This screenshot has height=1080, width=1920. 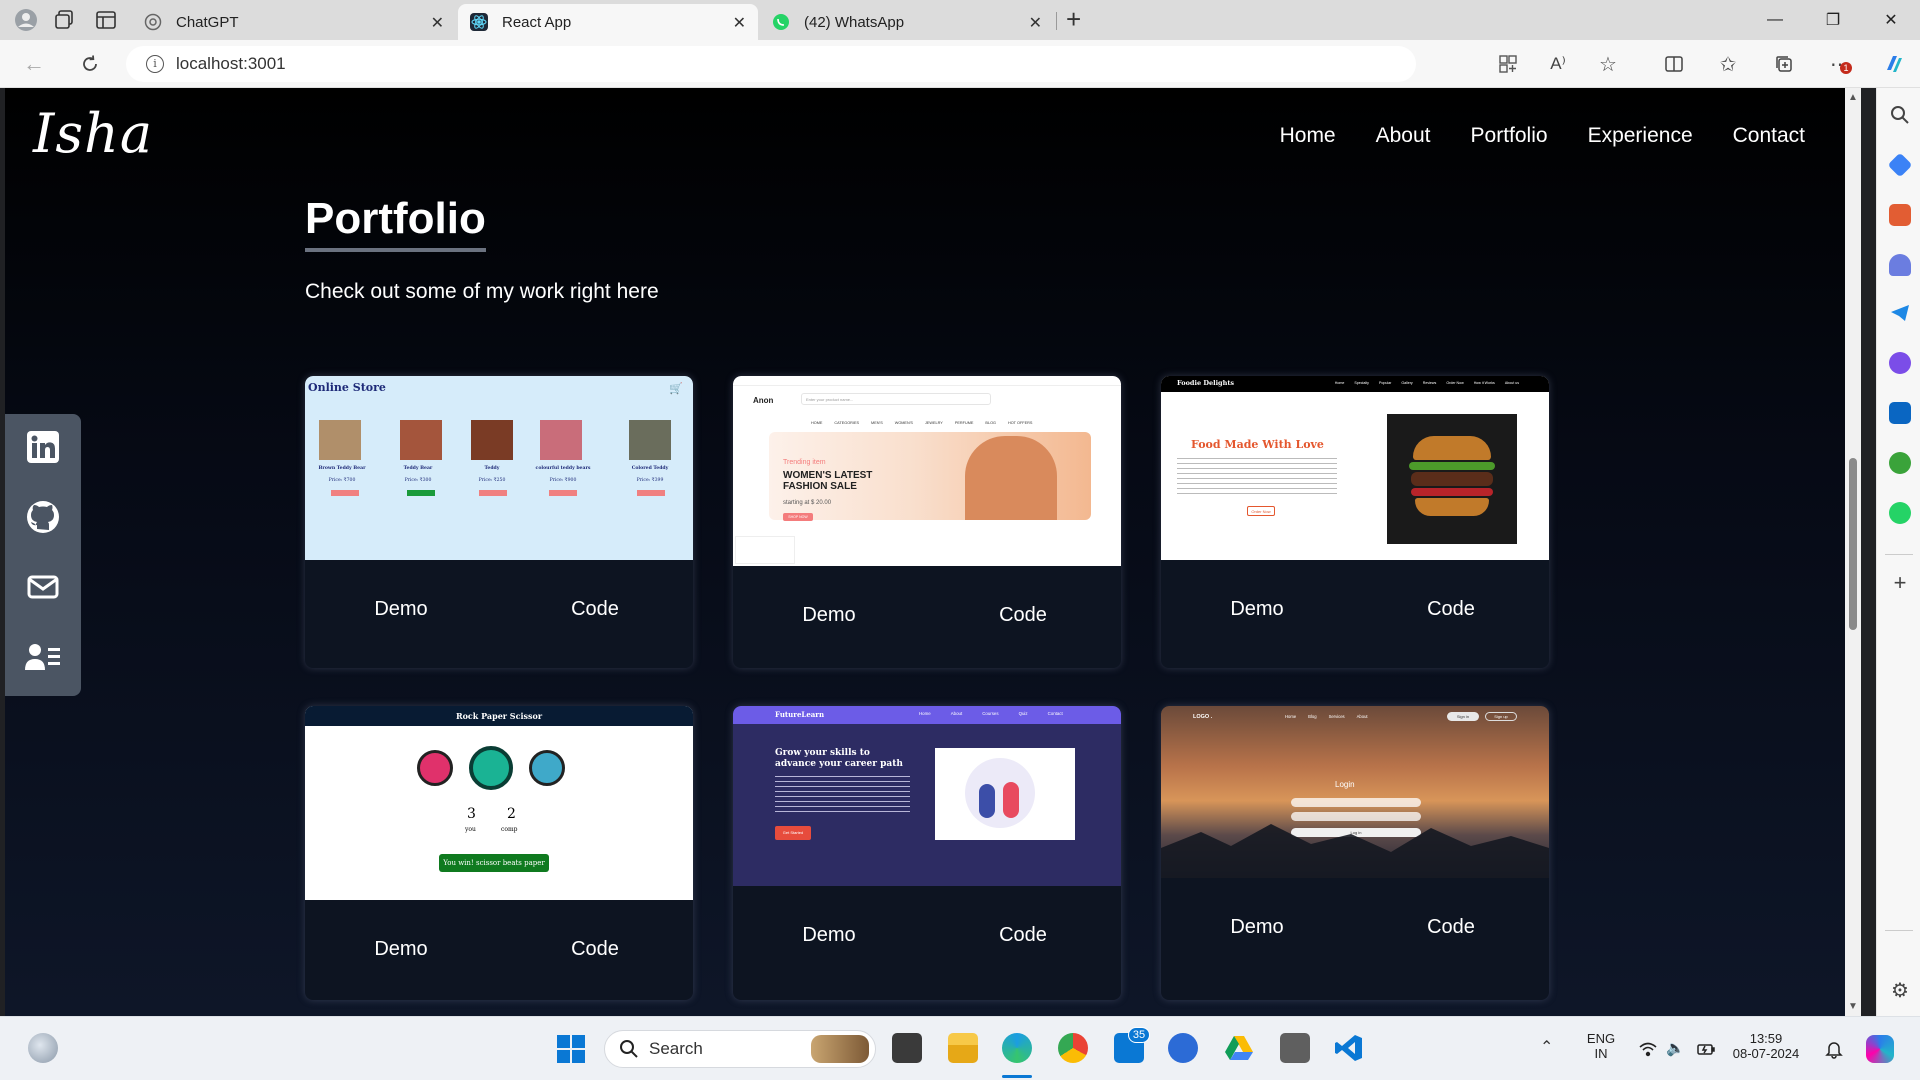 I want to click on tab-whatsapp: (42) WhatsApp ✕, so click(x=907, y=22).